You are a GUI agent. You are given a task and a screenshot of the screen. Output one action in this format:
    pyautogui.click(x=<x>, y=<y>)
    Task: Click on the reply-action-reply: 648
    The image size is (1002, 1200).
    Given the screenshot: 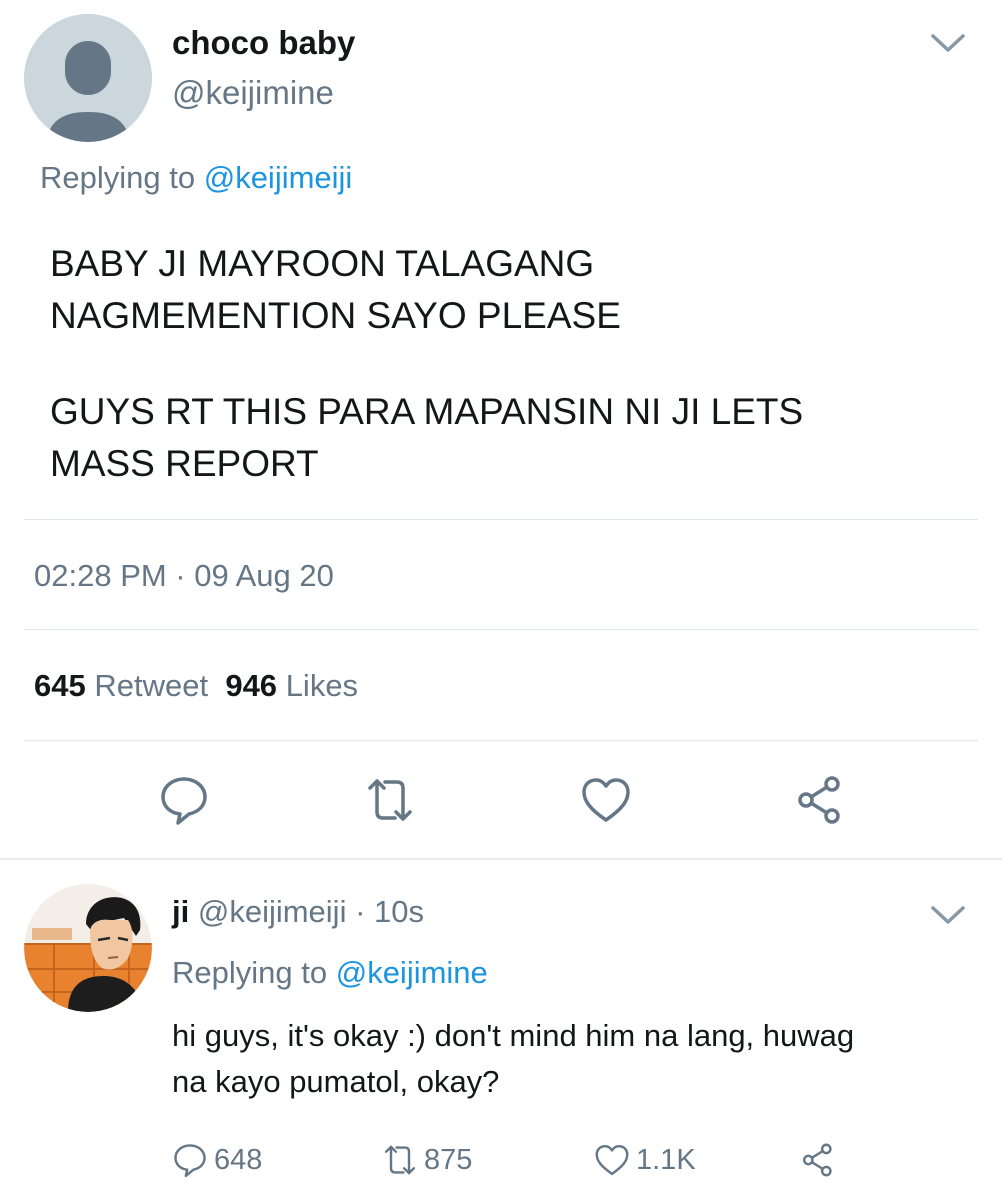 What is the action you would take?
    pyautogui.click(x=217, y=1160)
    